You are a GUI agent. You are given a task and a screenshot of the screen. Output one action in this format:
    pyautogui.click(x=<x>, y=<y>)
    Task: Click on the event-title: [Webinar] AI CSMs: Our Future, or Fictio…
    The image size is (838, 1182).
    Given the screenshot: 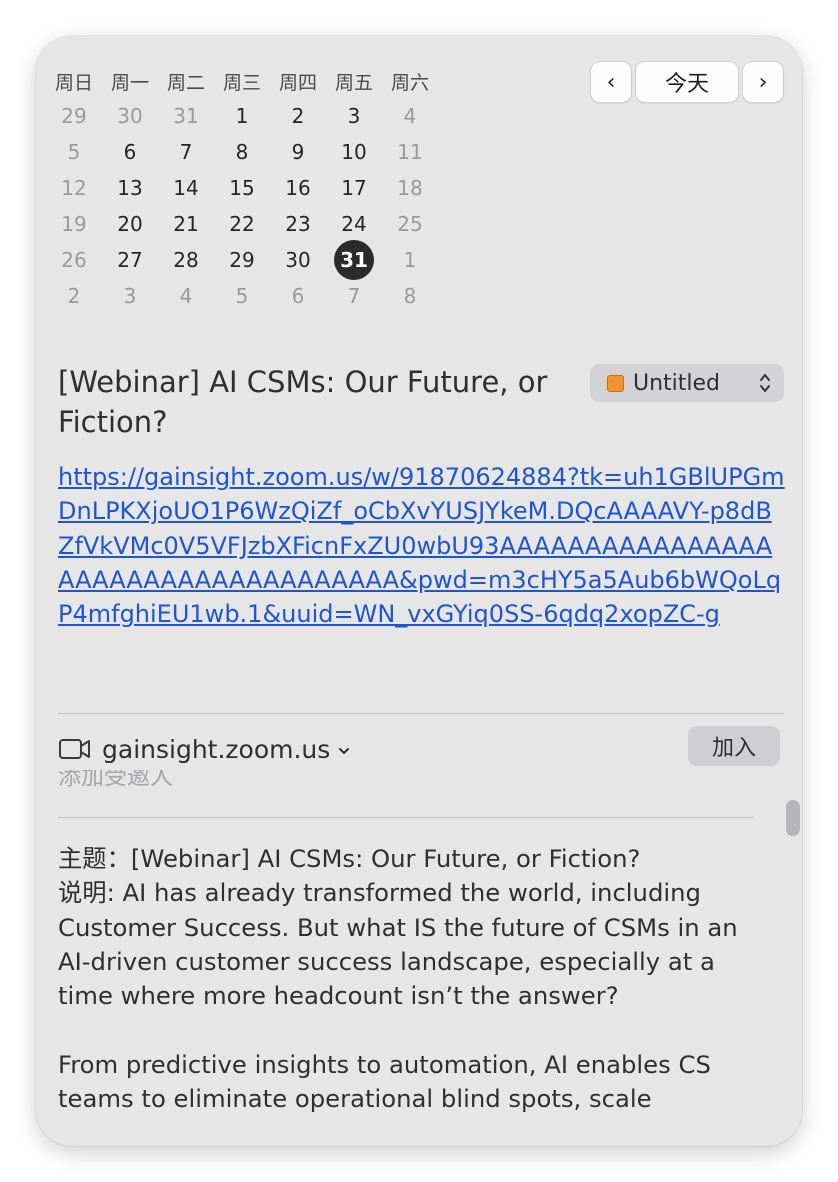 What is the action you would take?
    pyautogui.click(x=313, y=402)
    